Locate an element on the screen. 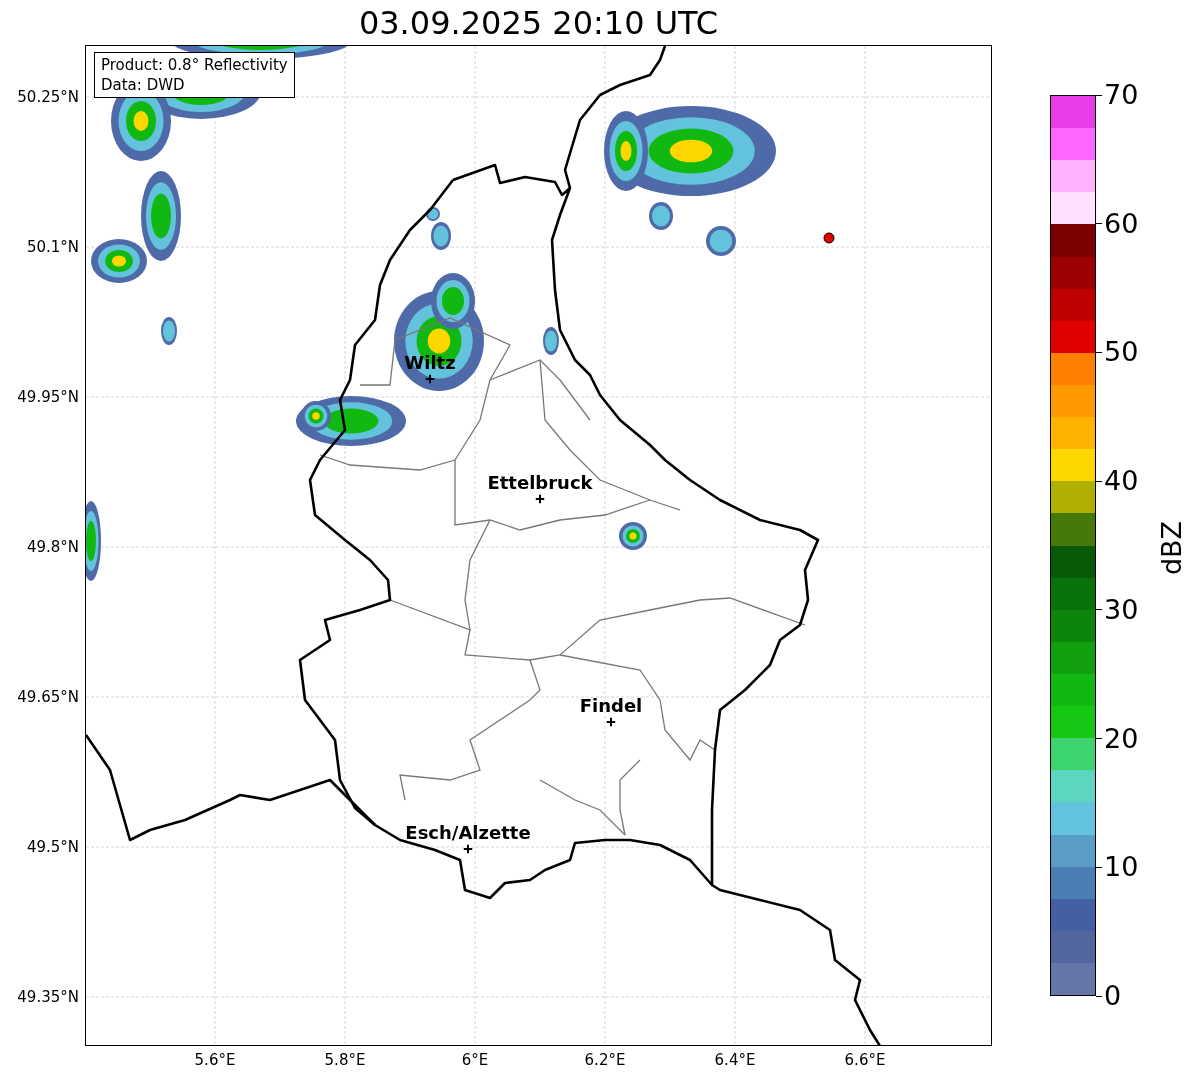 The height and width of the screenshot is (1081, 1184). colorbar-title: dBZ is located at coordinates (1169, 548).